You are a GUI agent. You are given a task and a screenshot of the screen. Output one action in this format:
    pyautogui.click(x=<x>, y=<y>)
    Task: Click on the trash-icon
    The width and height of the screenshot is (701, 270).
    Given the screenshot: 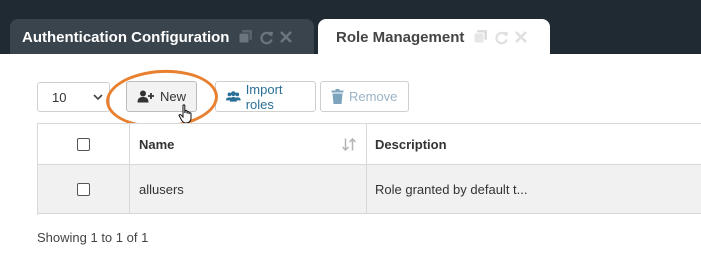 What is the action you would take?
    pyautogui.click(x=337, y=96)
    